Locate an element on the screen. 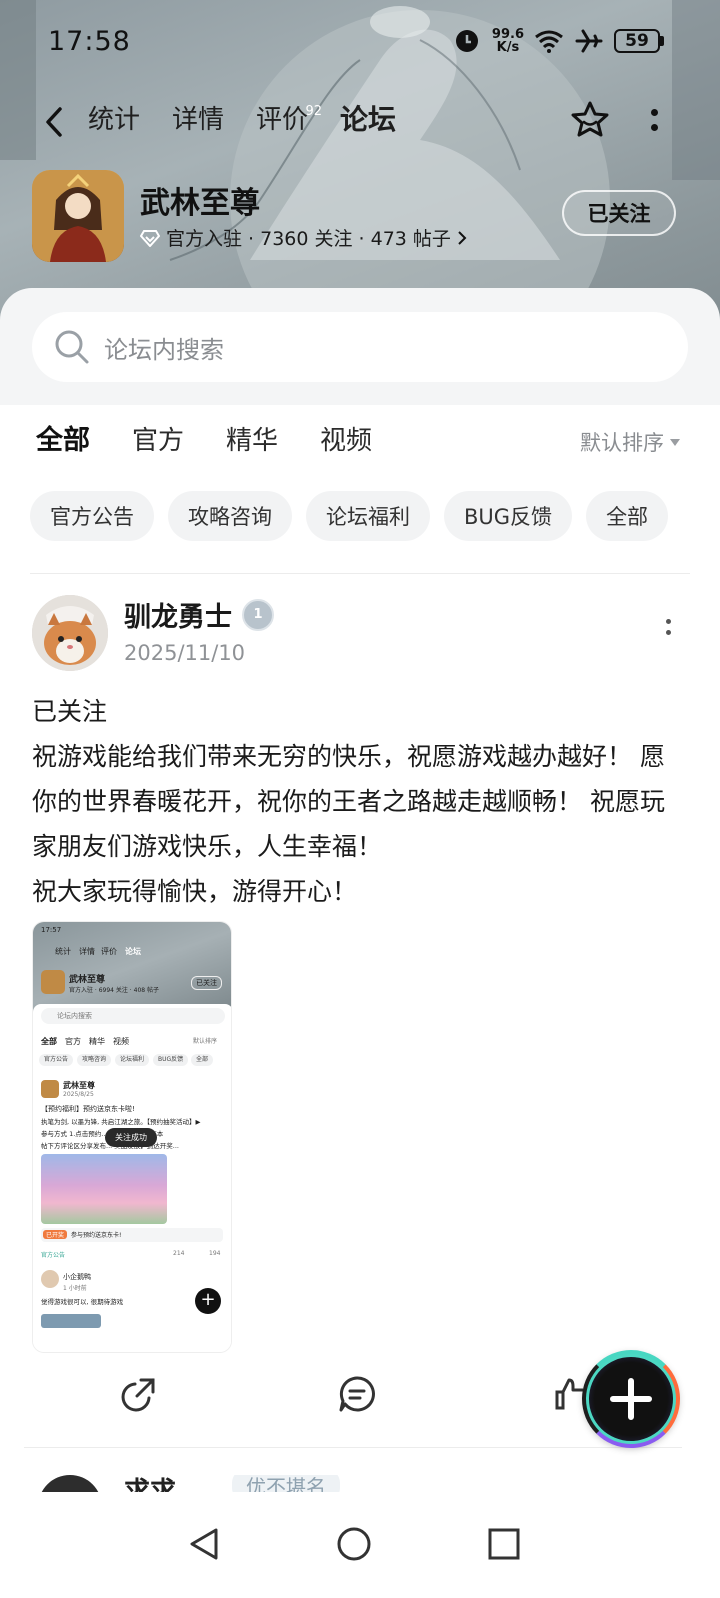 The image size is (720, 1598). comment-icon is located at coordinates (357, 1394).